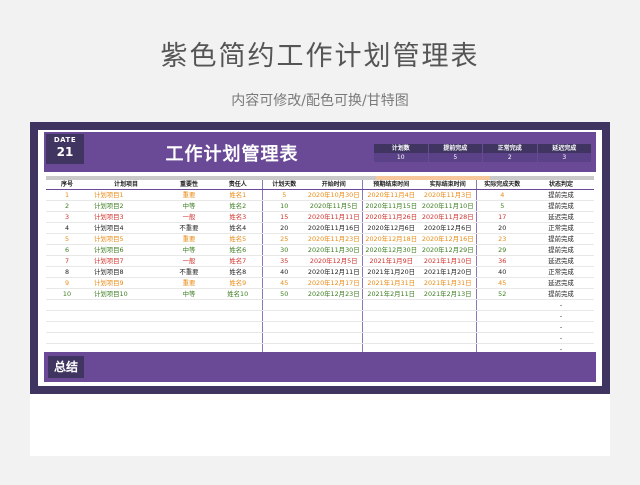 This screenshot has width=640, height=485. I want to click on cell-owner: 姓名9, so click(238, 283).